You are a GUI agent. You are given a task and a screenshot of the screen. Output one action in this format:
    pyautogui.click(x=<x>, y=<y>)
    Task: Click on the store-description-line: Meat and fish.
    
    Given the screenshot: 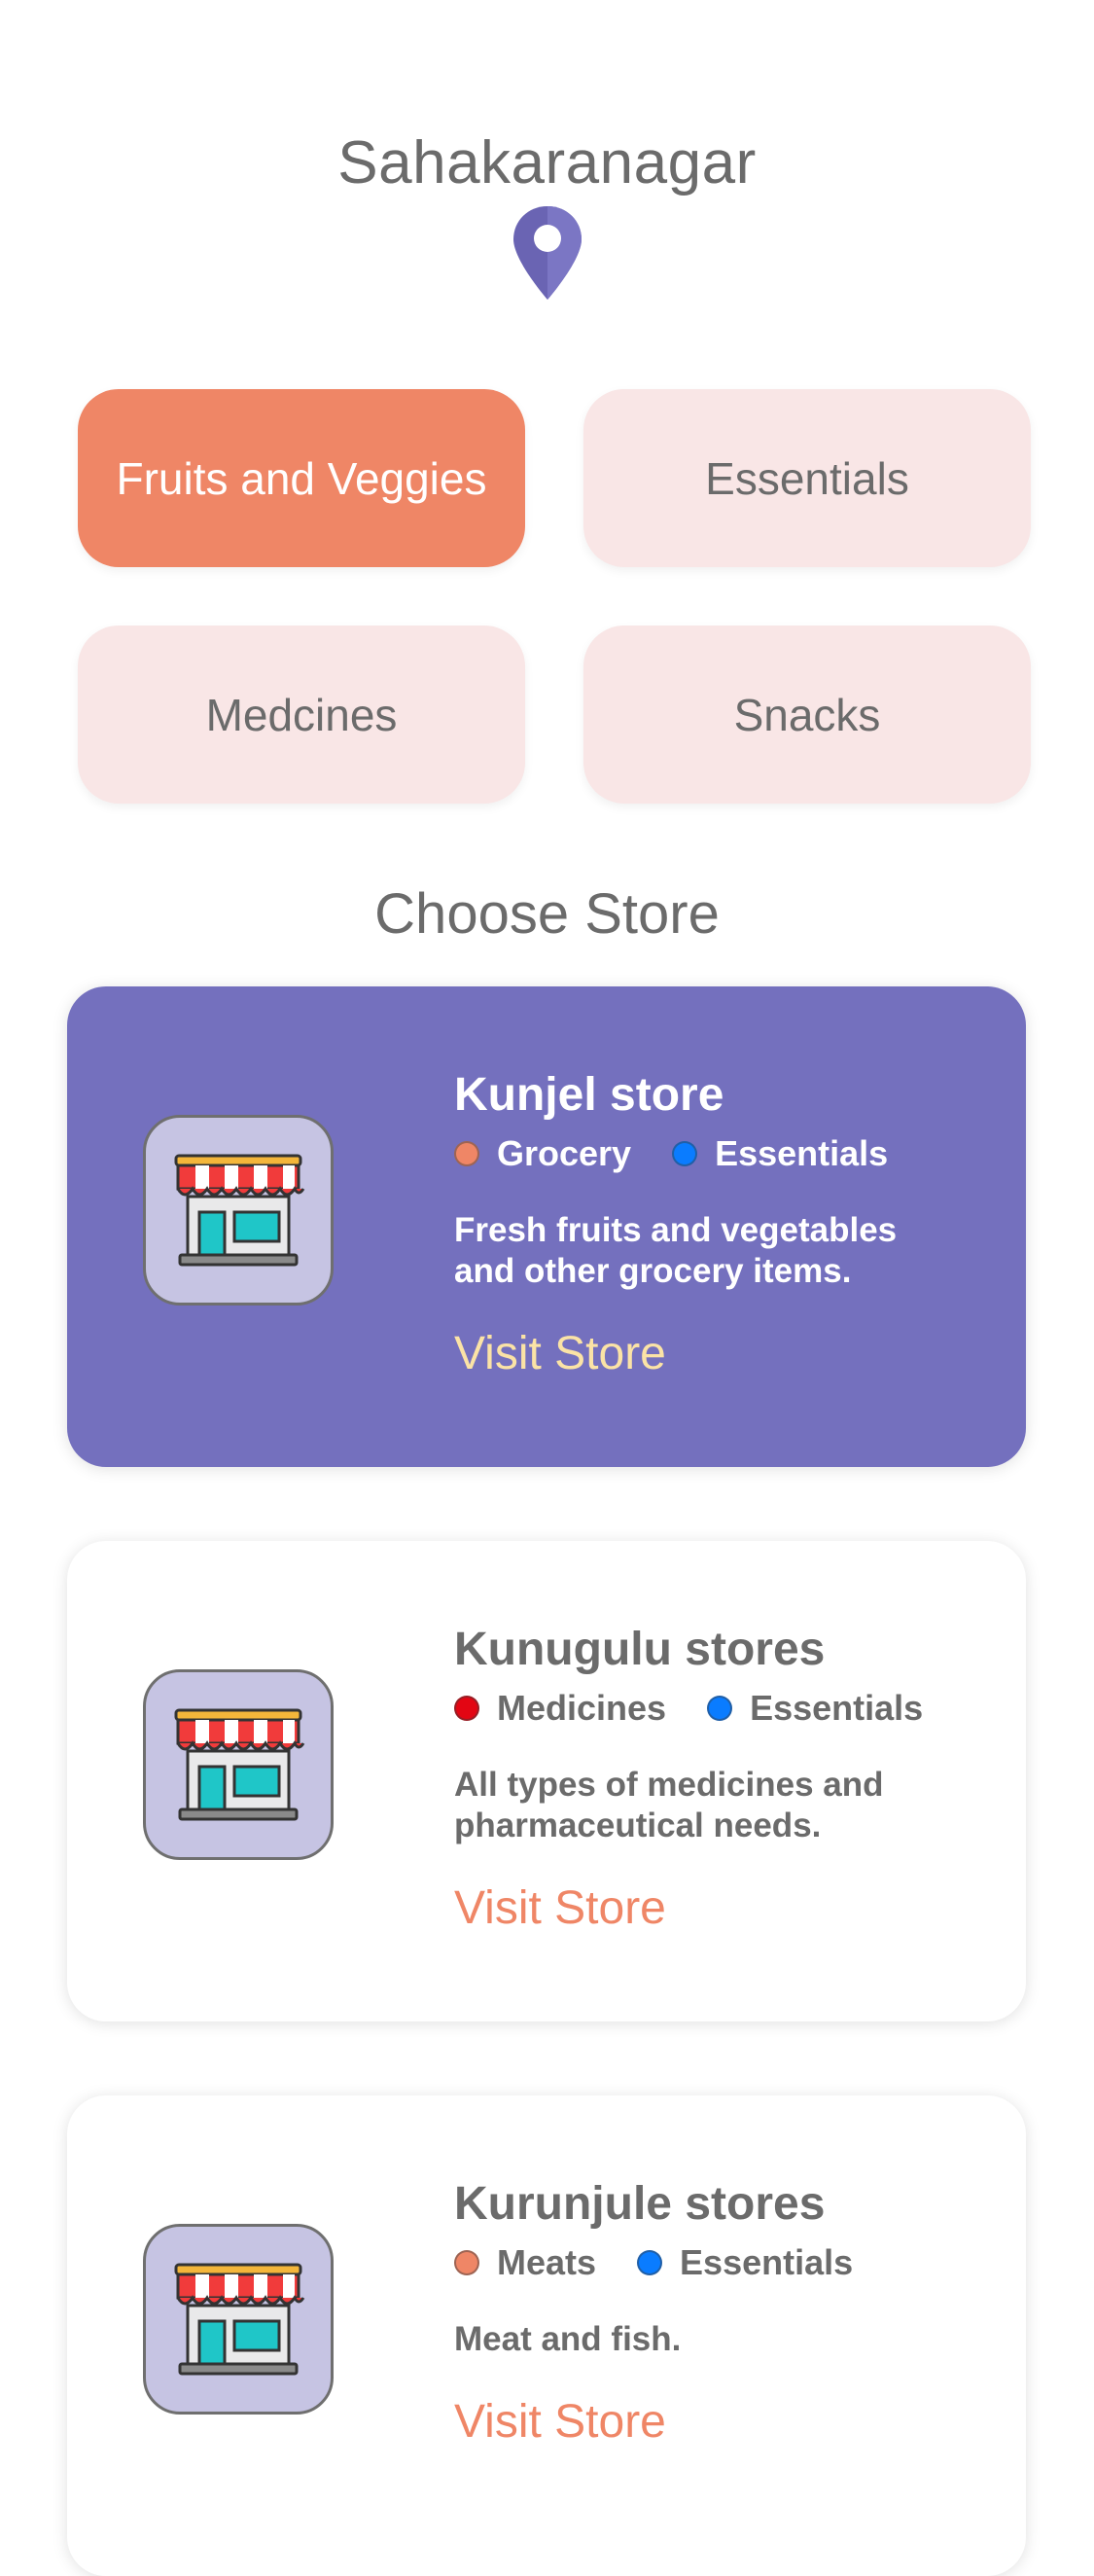 What is the action you would take?
    pyautogui.click(x=568, y=2339)
    